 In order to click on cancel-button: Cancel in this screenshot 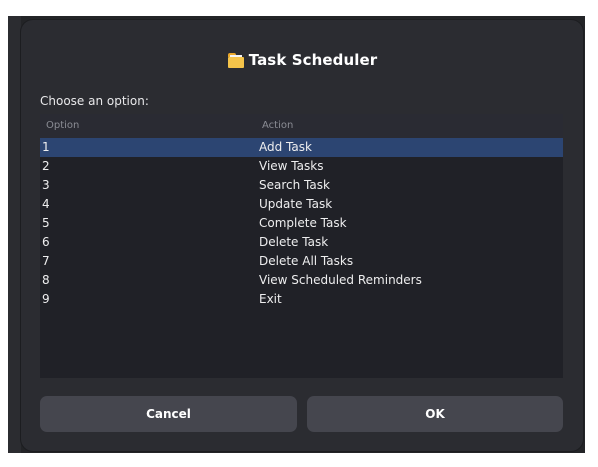, I will do `click(168, 414)`.